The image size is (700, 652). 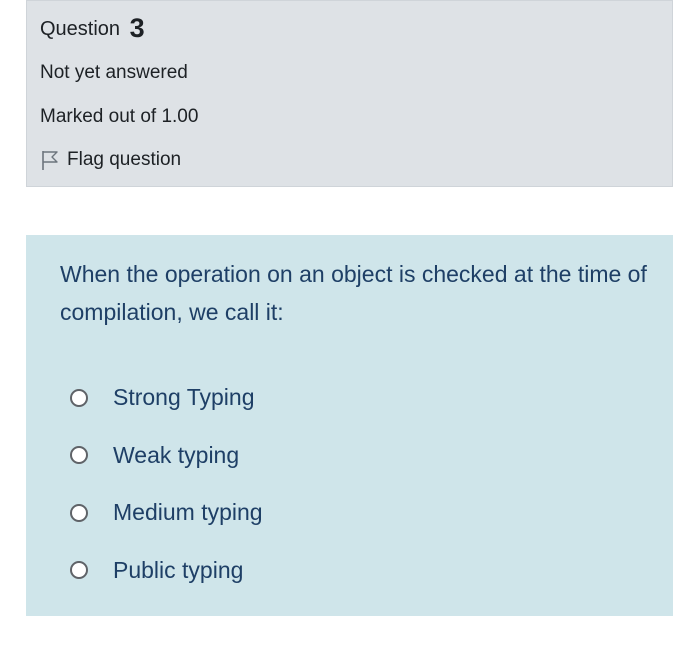 I want to click on question-heading: Question 3, so click(x=92, y=28).